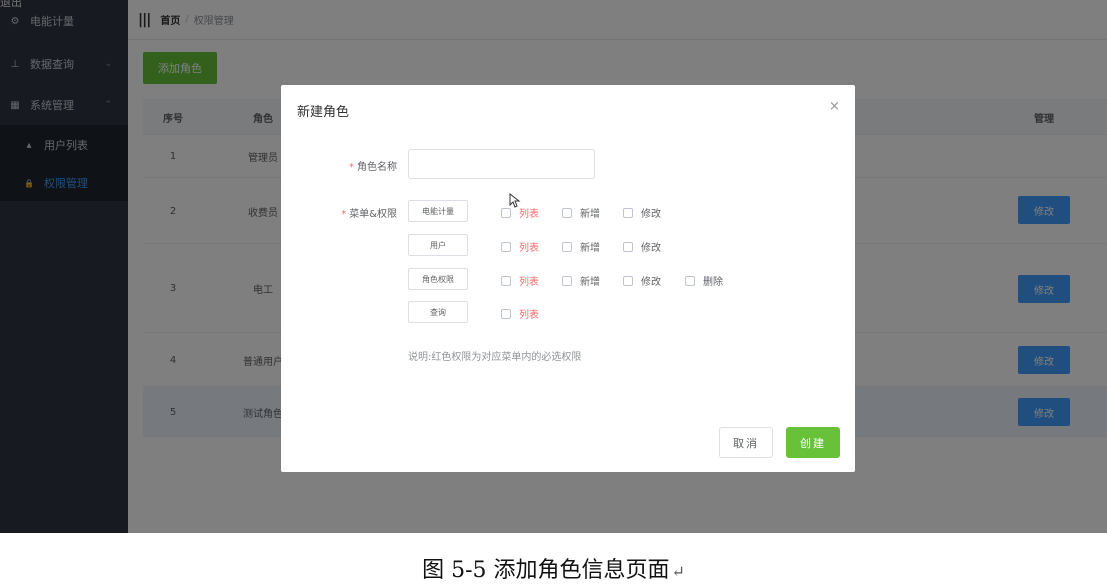 Image resolution: width=1107 pixels, height=585 pixels. What do you see at coordinates (642, 246) in the screenshot?
I see `checkbox-user-edit: 修改` at bounding box center [642, 246].